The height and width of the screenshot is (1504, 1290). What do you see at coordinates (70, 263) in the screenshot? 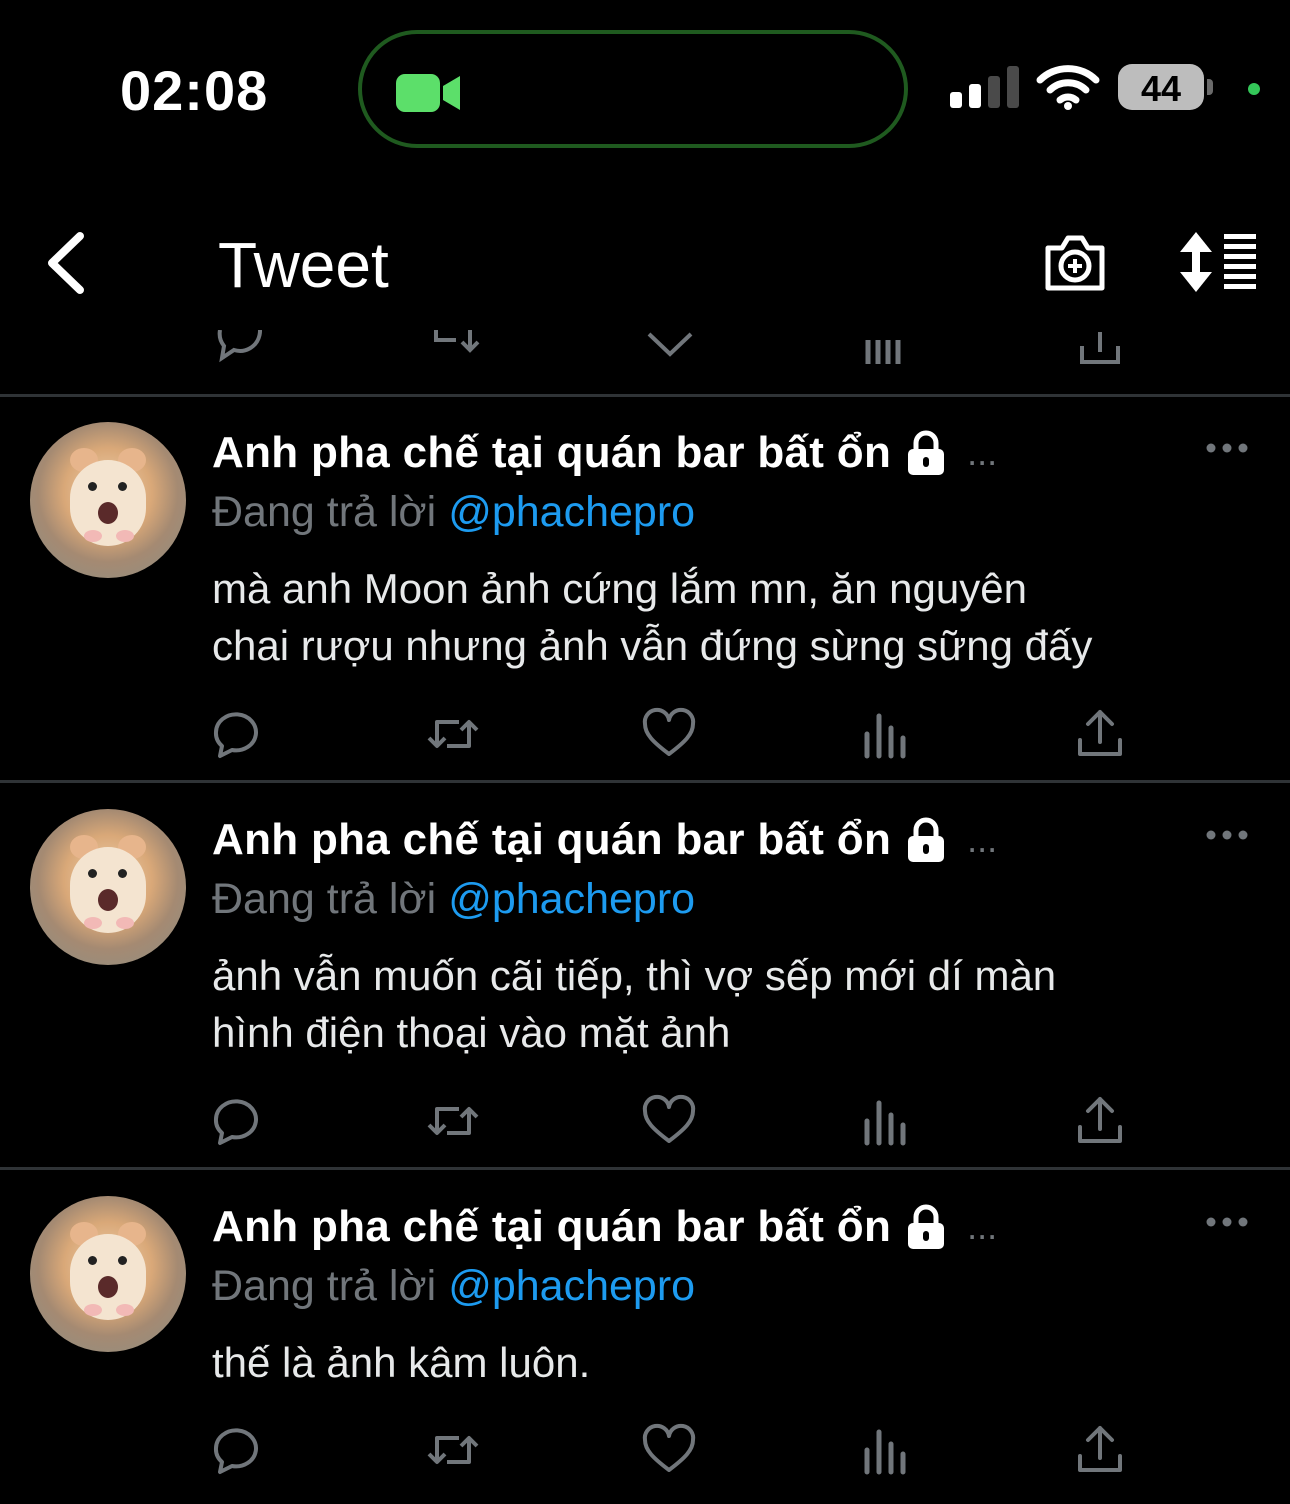
I see `chevron-left-icon` at bounding box center [70, 263].